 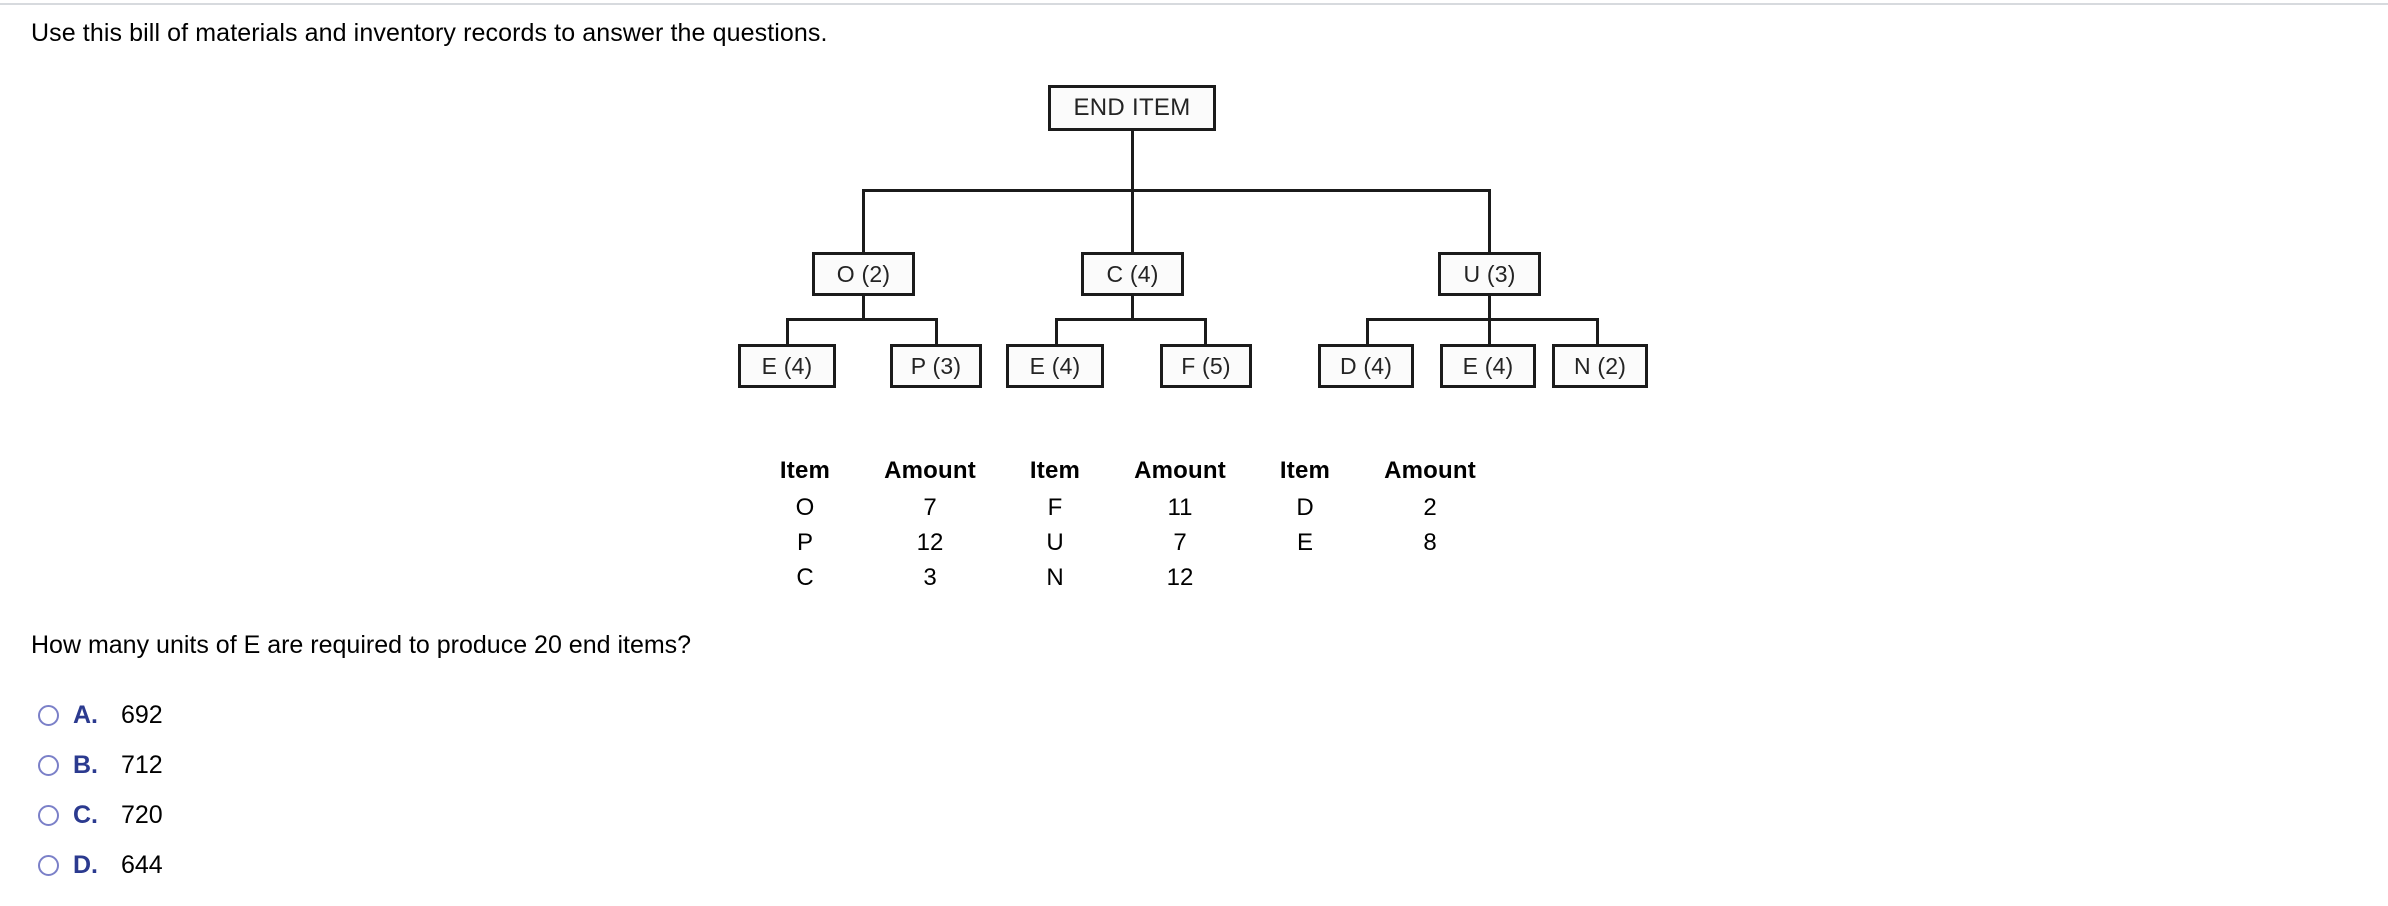 What do you see at coordinates (1305, 470) in the screenshot?
I see `col-header-item-3: Item` at bounding box center [1305, 470].